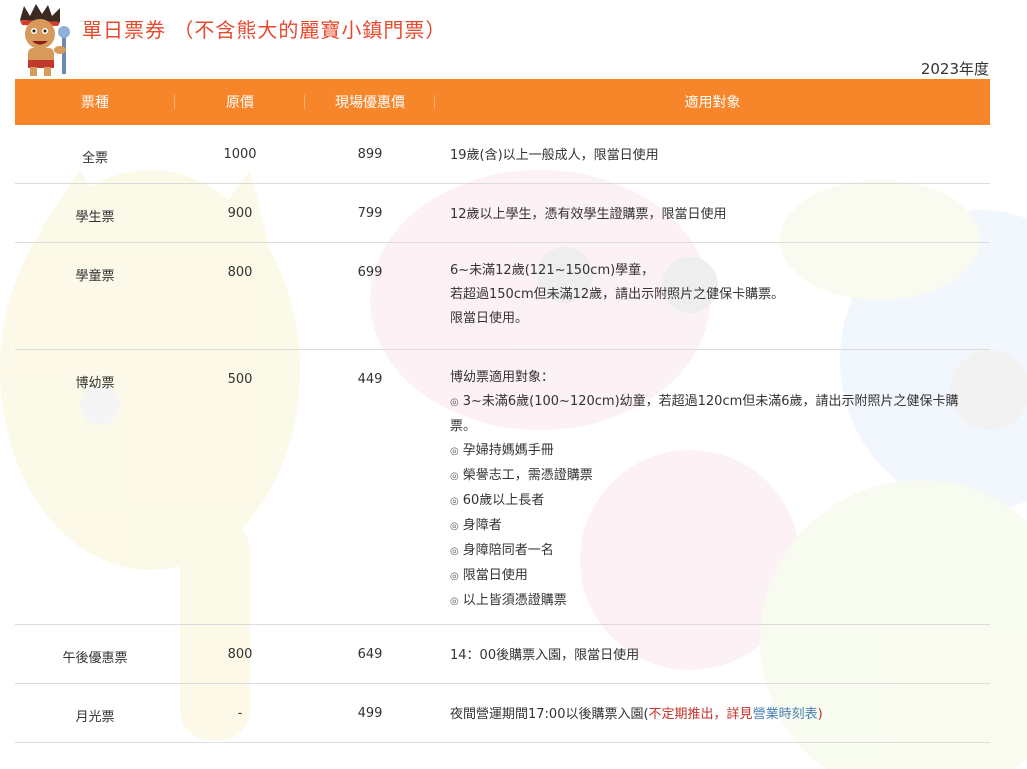 Image resolution: width=1027 pixels, height=769 pixels. Describe the element at coordinates (712, 704) in the screenshot. I see `eligibility-text: 夜間營運期間17:00以後購票入園(不定期推出，詳見營業時刻表)` at that location.